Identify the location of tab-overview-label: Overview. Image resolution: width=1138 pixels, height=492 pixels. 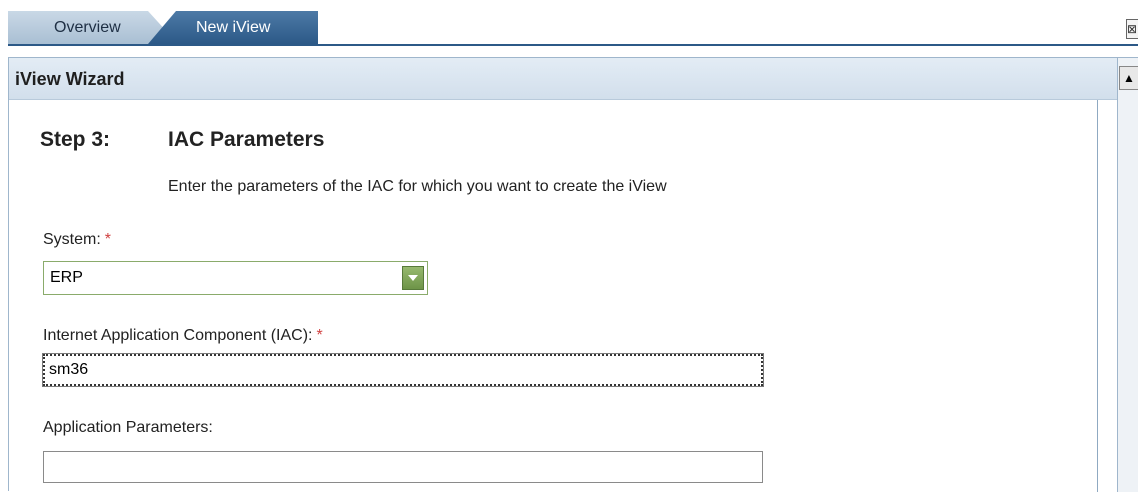
(87, 27).